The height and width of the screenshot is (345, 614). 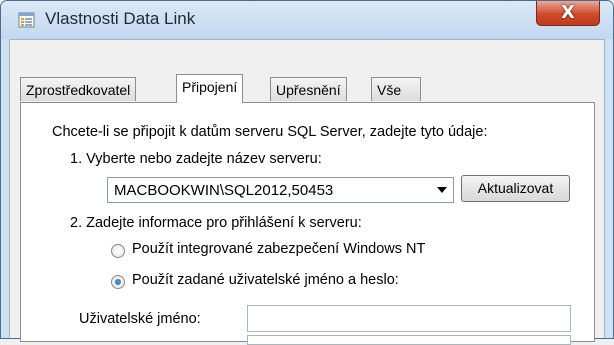 I want to click on close-icon: X, so click(x=568, y=12).